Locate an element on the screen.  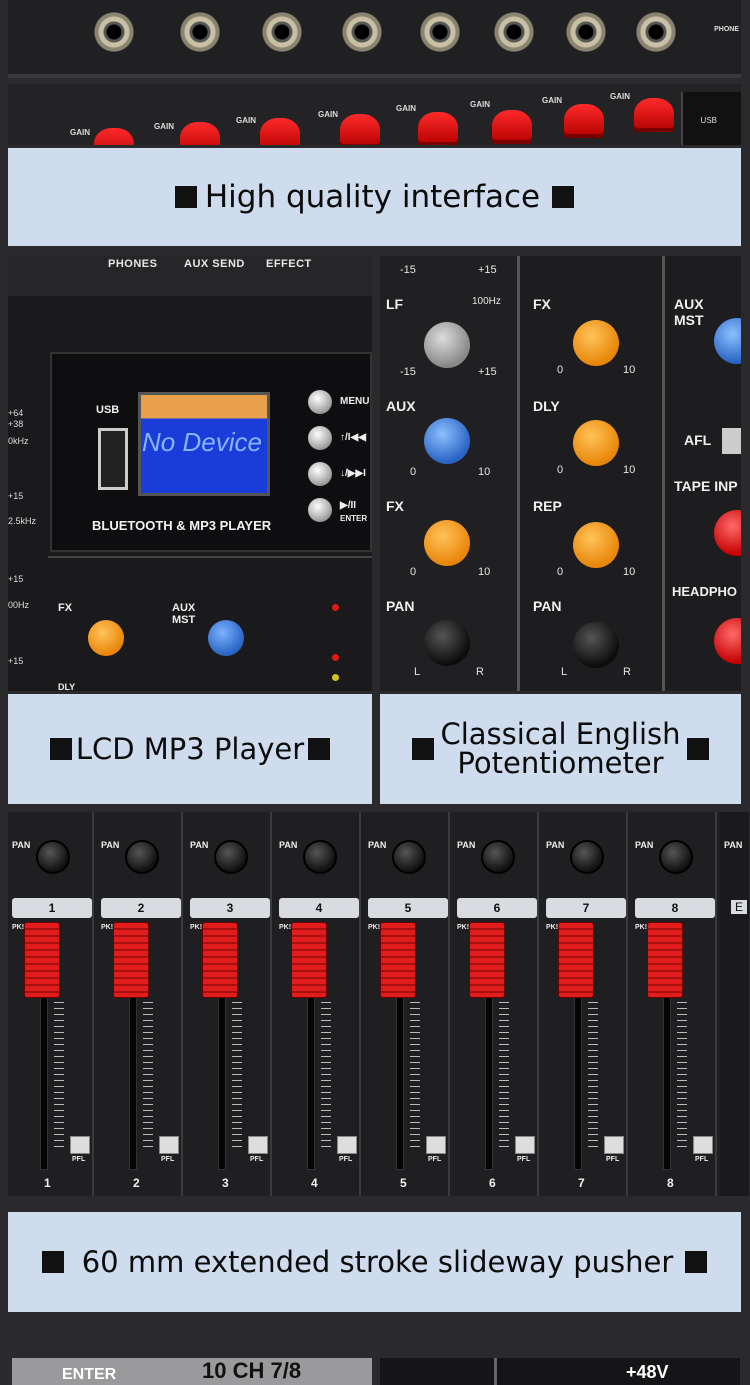
input-jack-row: PHONE is located at coordinates (374, 39).